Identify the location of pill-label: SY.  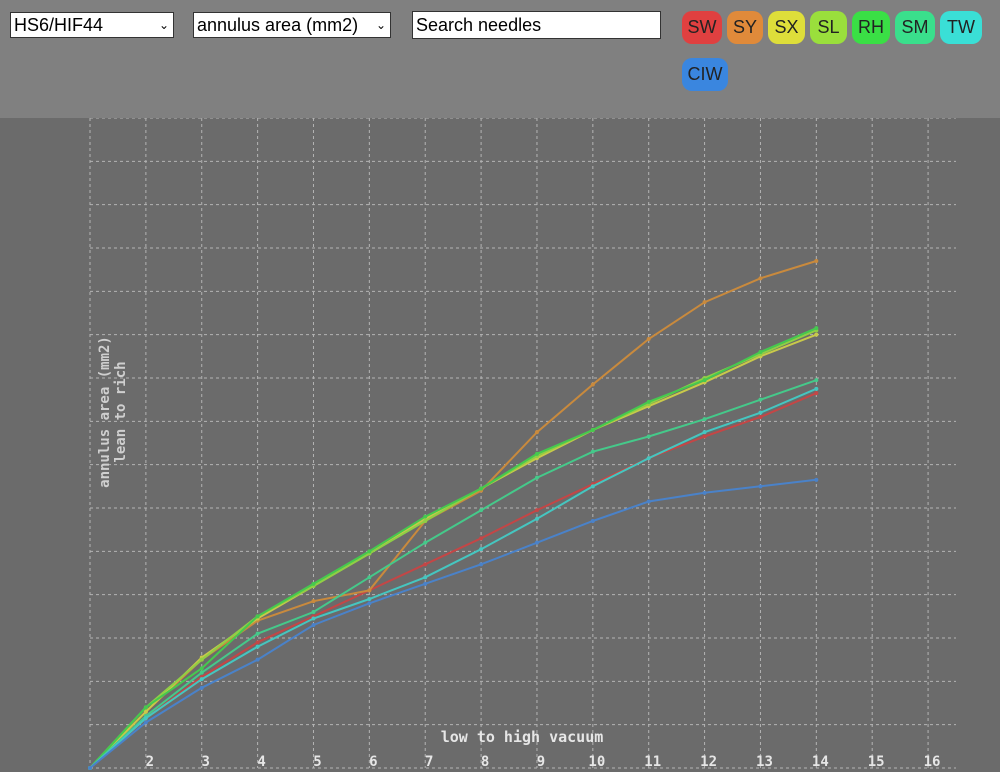
(744, 27).